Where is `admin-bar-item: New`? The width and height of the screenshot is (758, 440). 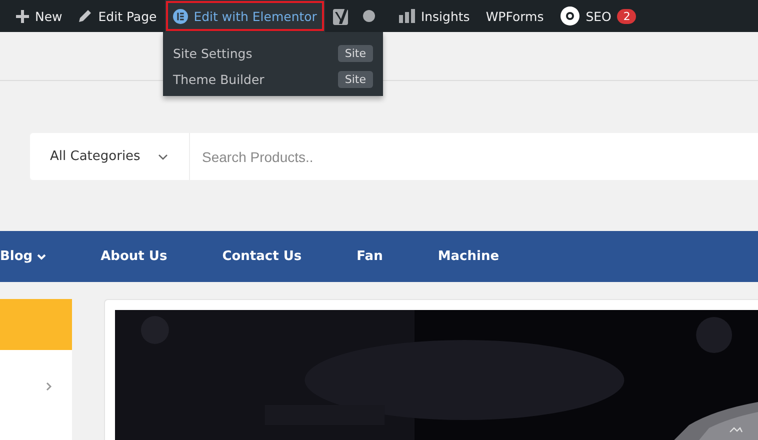 admin-bar-item: New is located at coordinates (39, 16).